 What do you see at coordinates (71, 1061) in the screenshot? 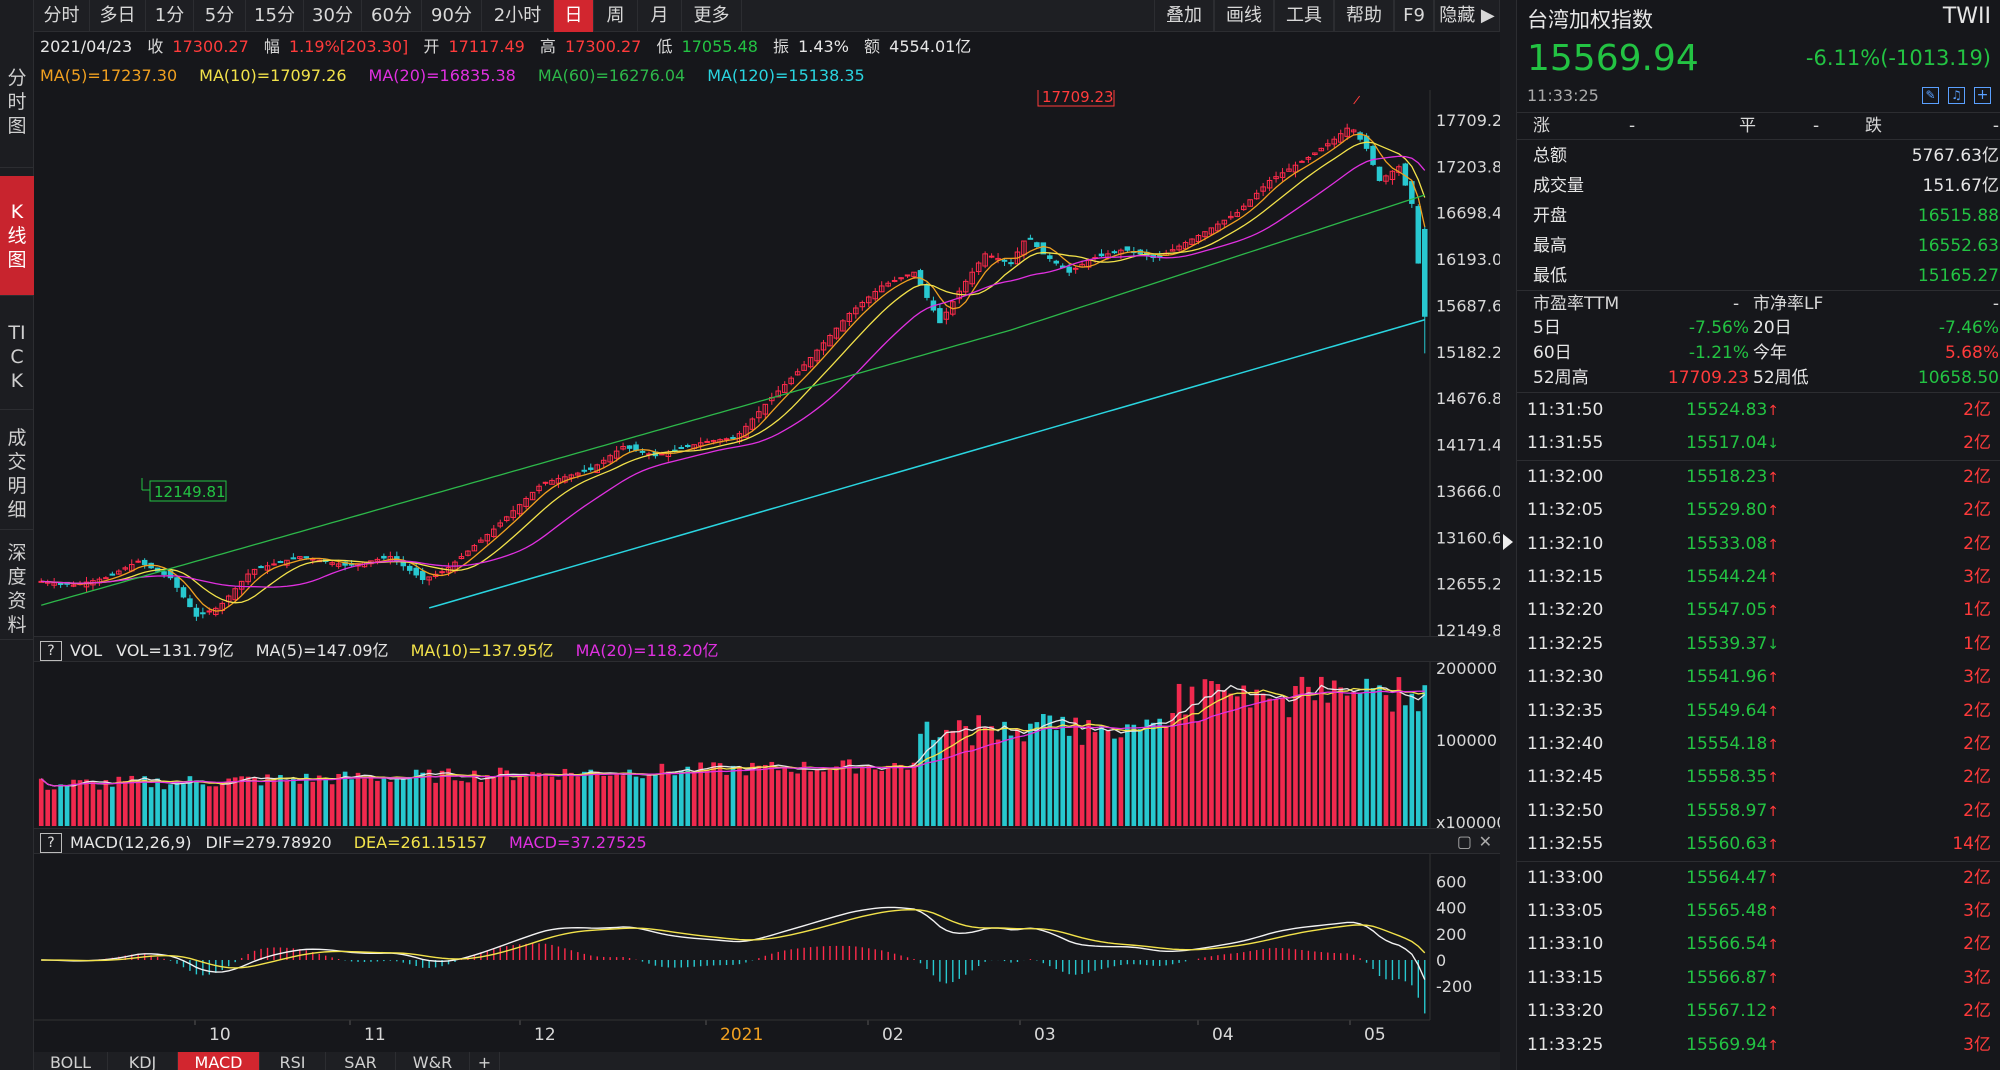
I see `indicator-tab-0: BOLL` at bounding box center [71, 1061].